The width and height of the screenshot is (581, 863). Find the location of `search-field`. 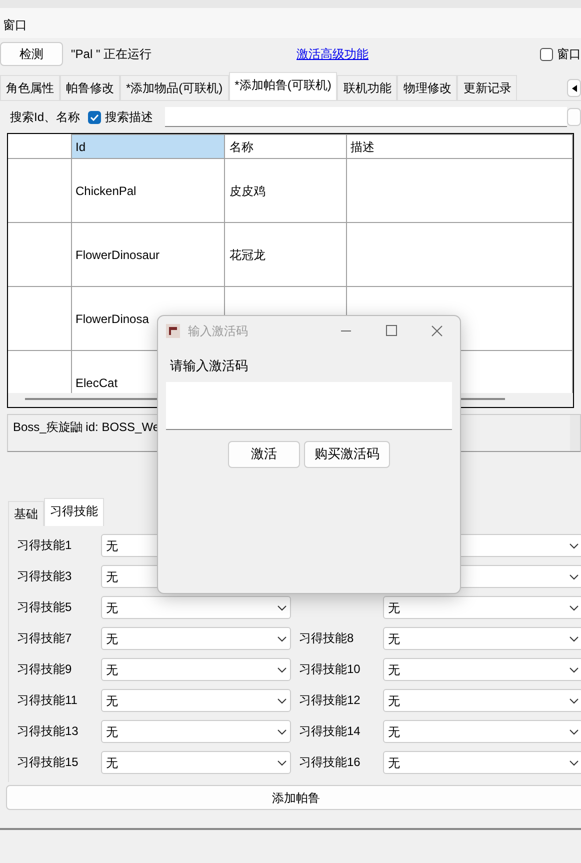

search-field is located at coordinates (366, 117).